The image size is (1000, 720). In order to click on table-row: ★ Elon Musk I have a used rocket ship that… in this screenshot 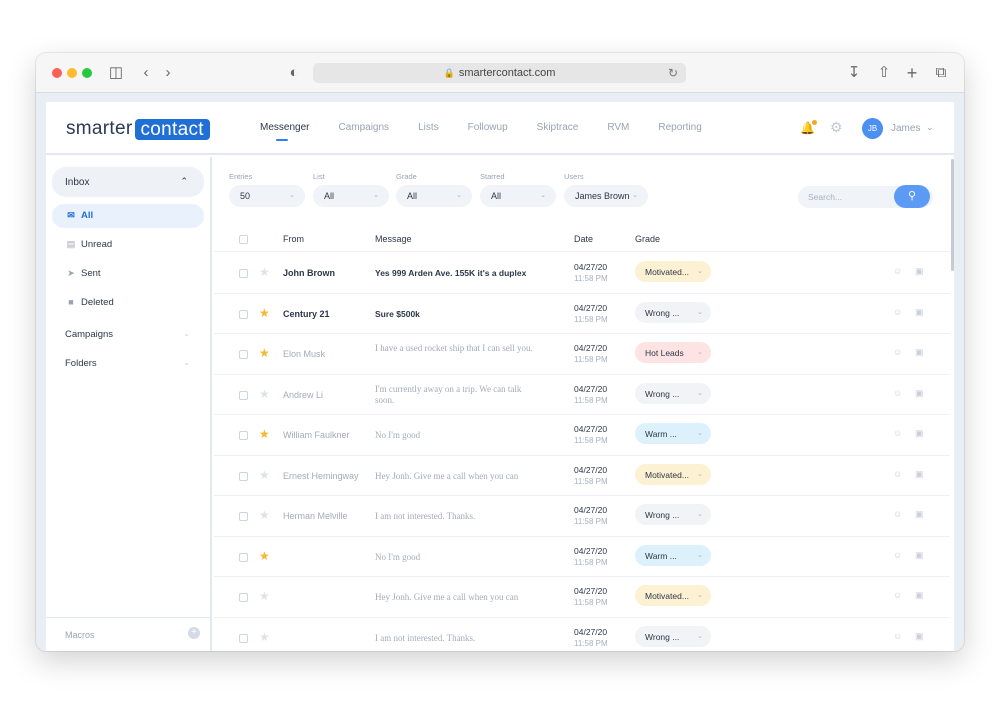, I will do `click(582, 354)`.